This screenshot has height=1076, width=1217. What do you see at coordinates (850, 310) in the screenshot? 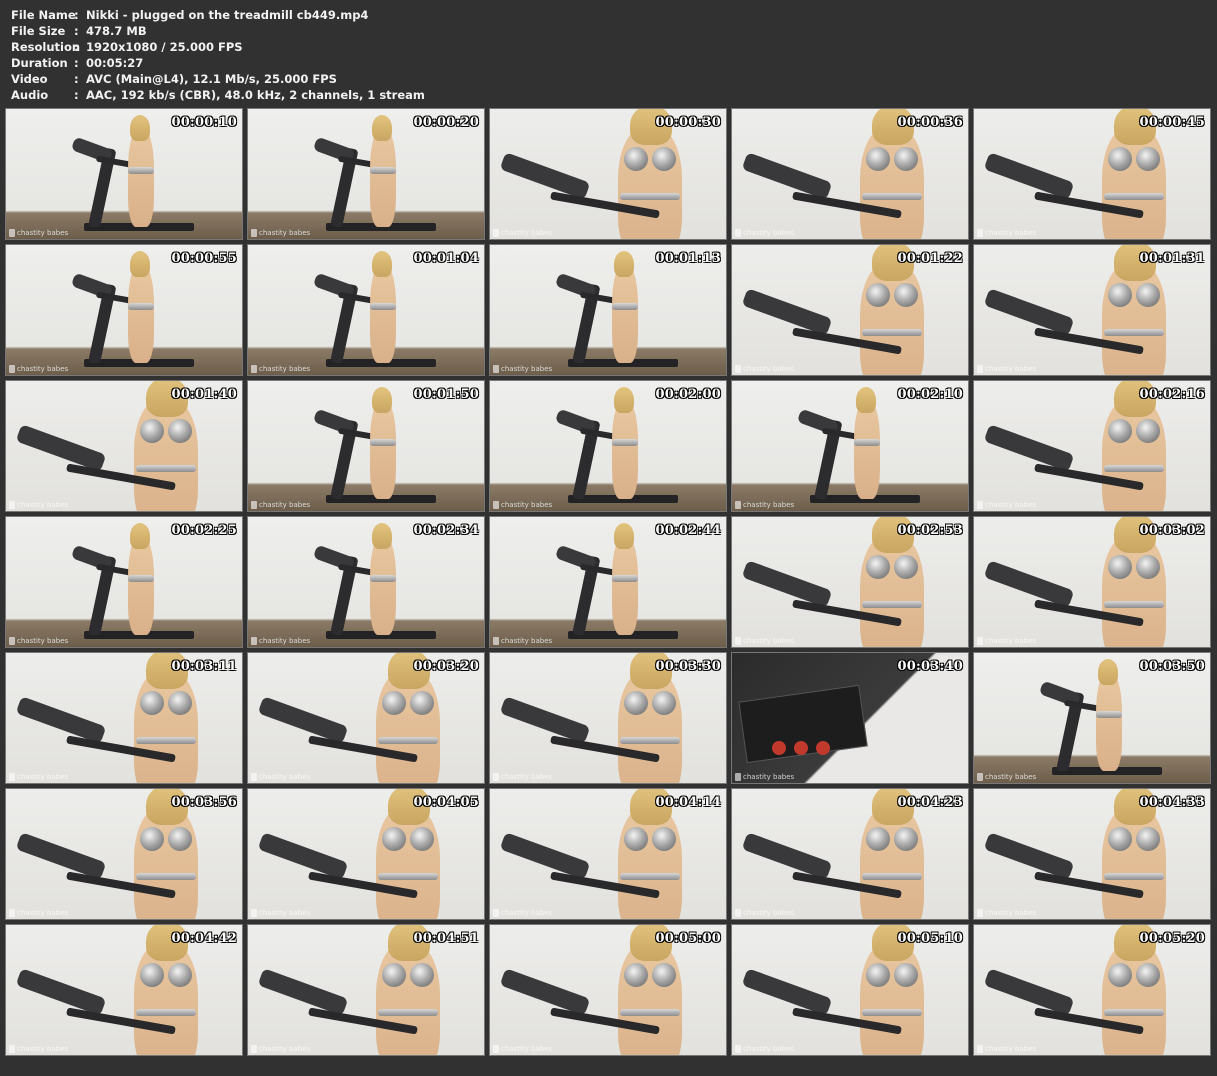
I see `video-thumbnail: 00:01:22 chastity babes` at bounding box center [850, 310].